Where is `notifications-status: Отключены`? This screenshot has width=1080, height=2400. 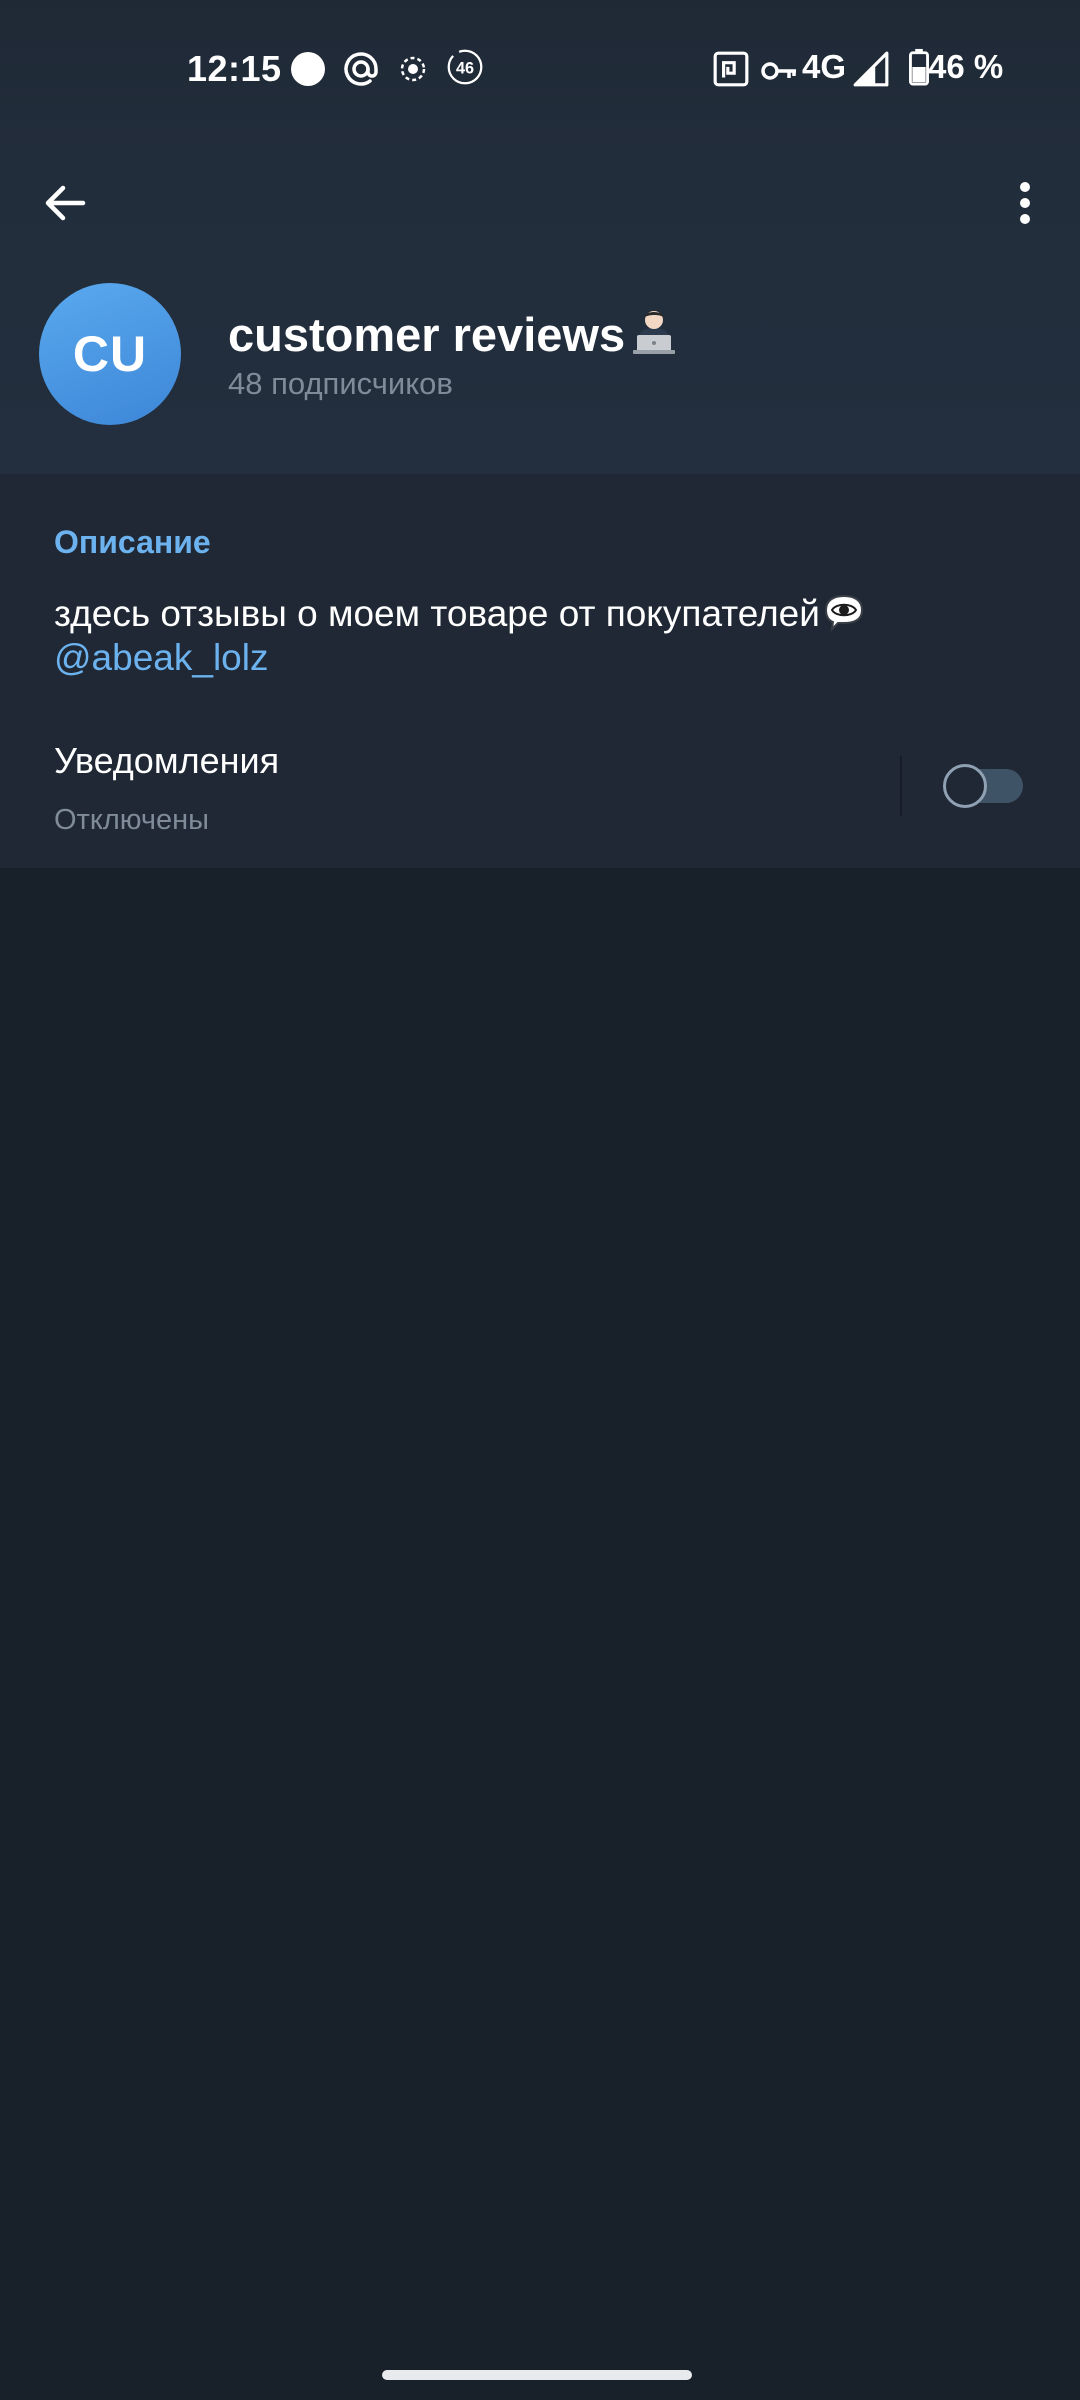
notifications-status: Отключены is located at coordinates (131, 820).